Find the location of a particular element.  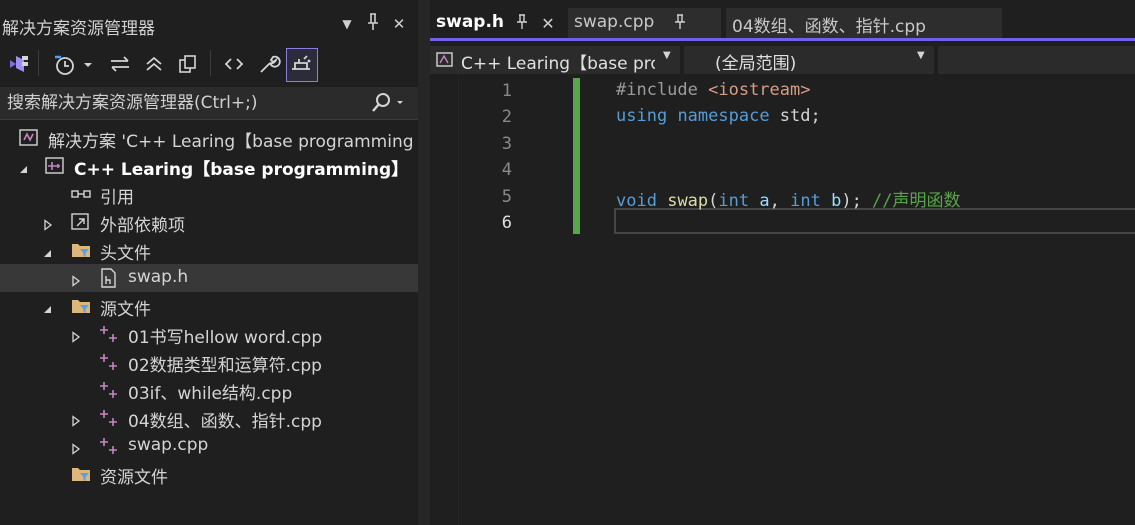

explorer-search is located at coordinates (209, 103).